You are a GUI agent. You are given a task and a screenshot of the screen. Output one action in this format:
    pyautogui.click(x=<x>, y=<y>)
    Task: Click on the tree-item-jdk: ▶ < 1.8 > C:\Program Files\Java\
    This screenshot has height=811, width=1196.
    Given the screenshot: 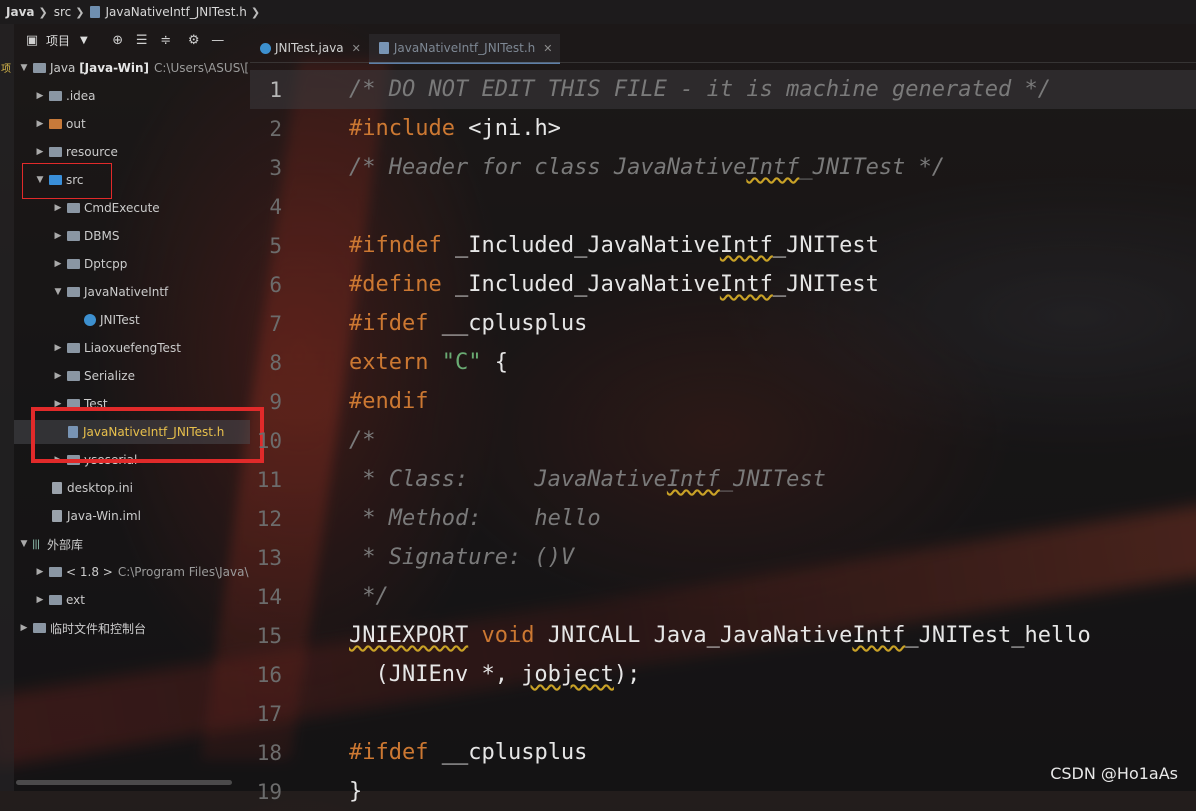 What is the action you would take?
    pyautogui.click(x=141, y=572)
    